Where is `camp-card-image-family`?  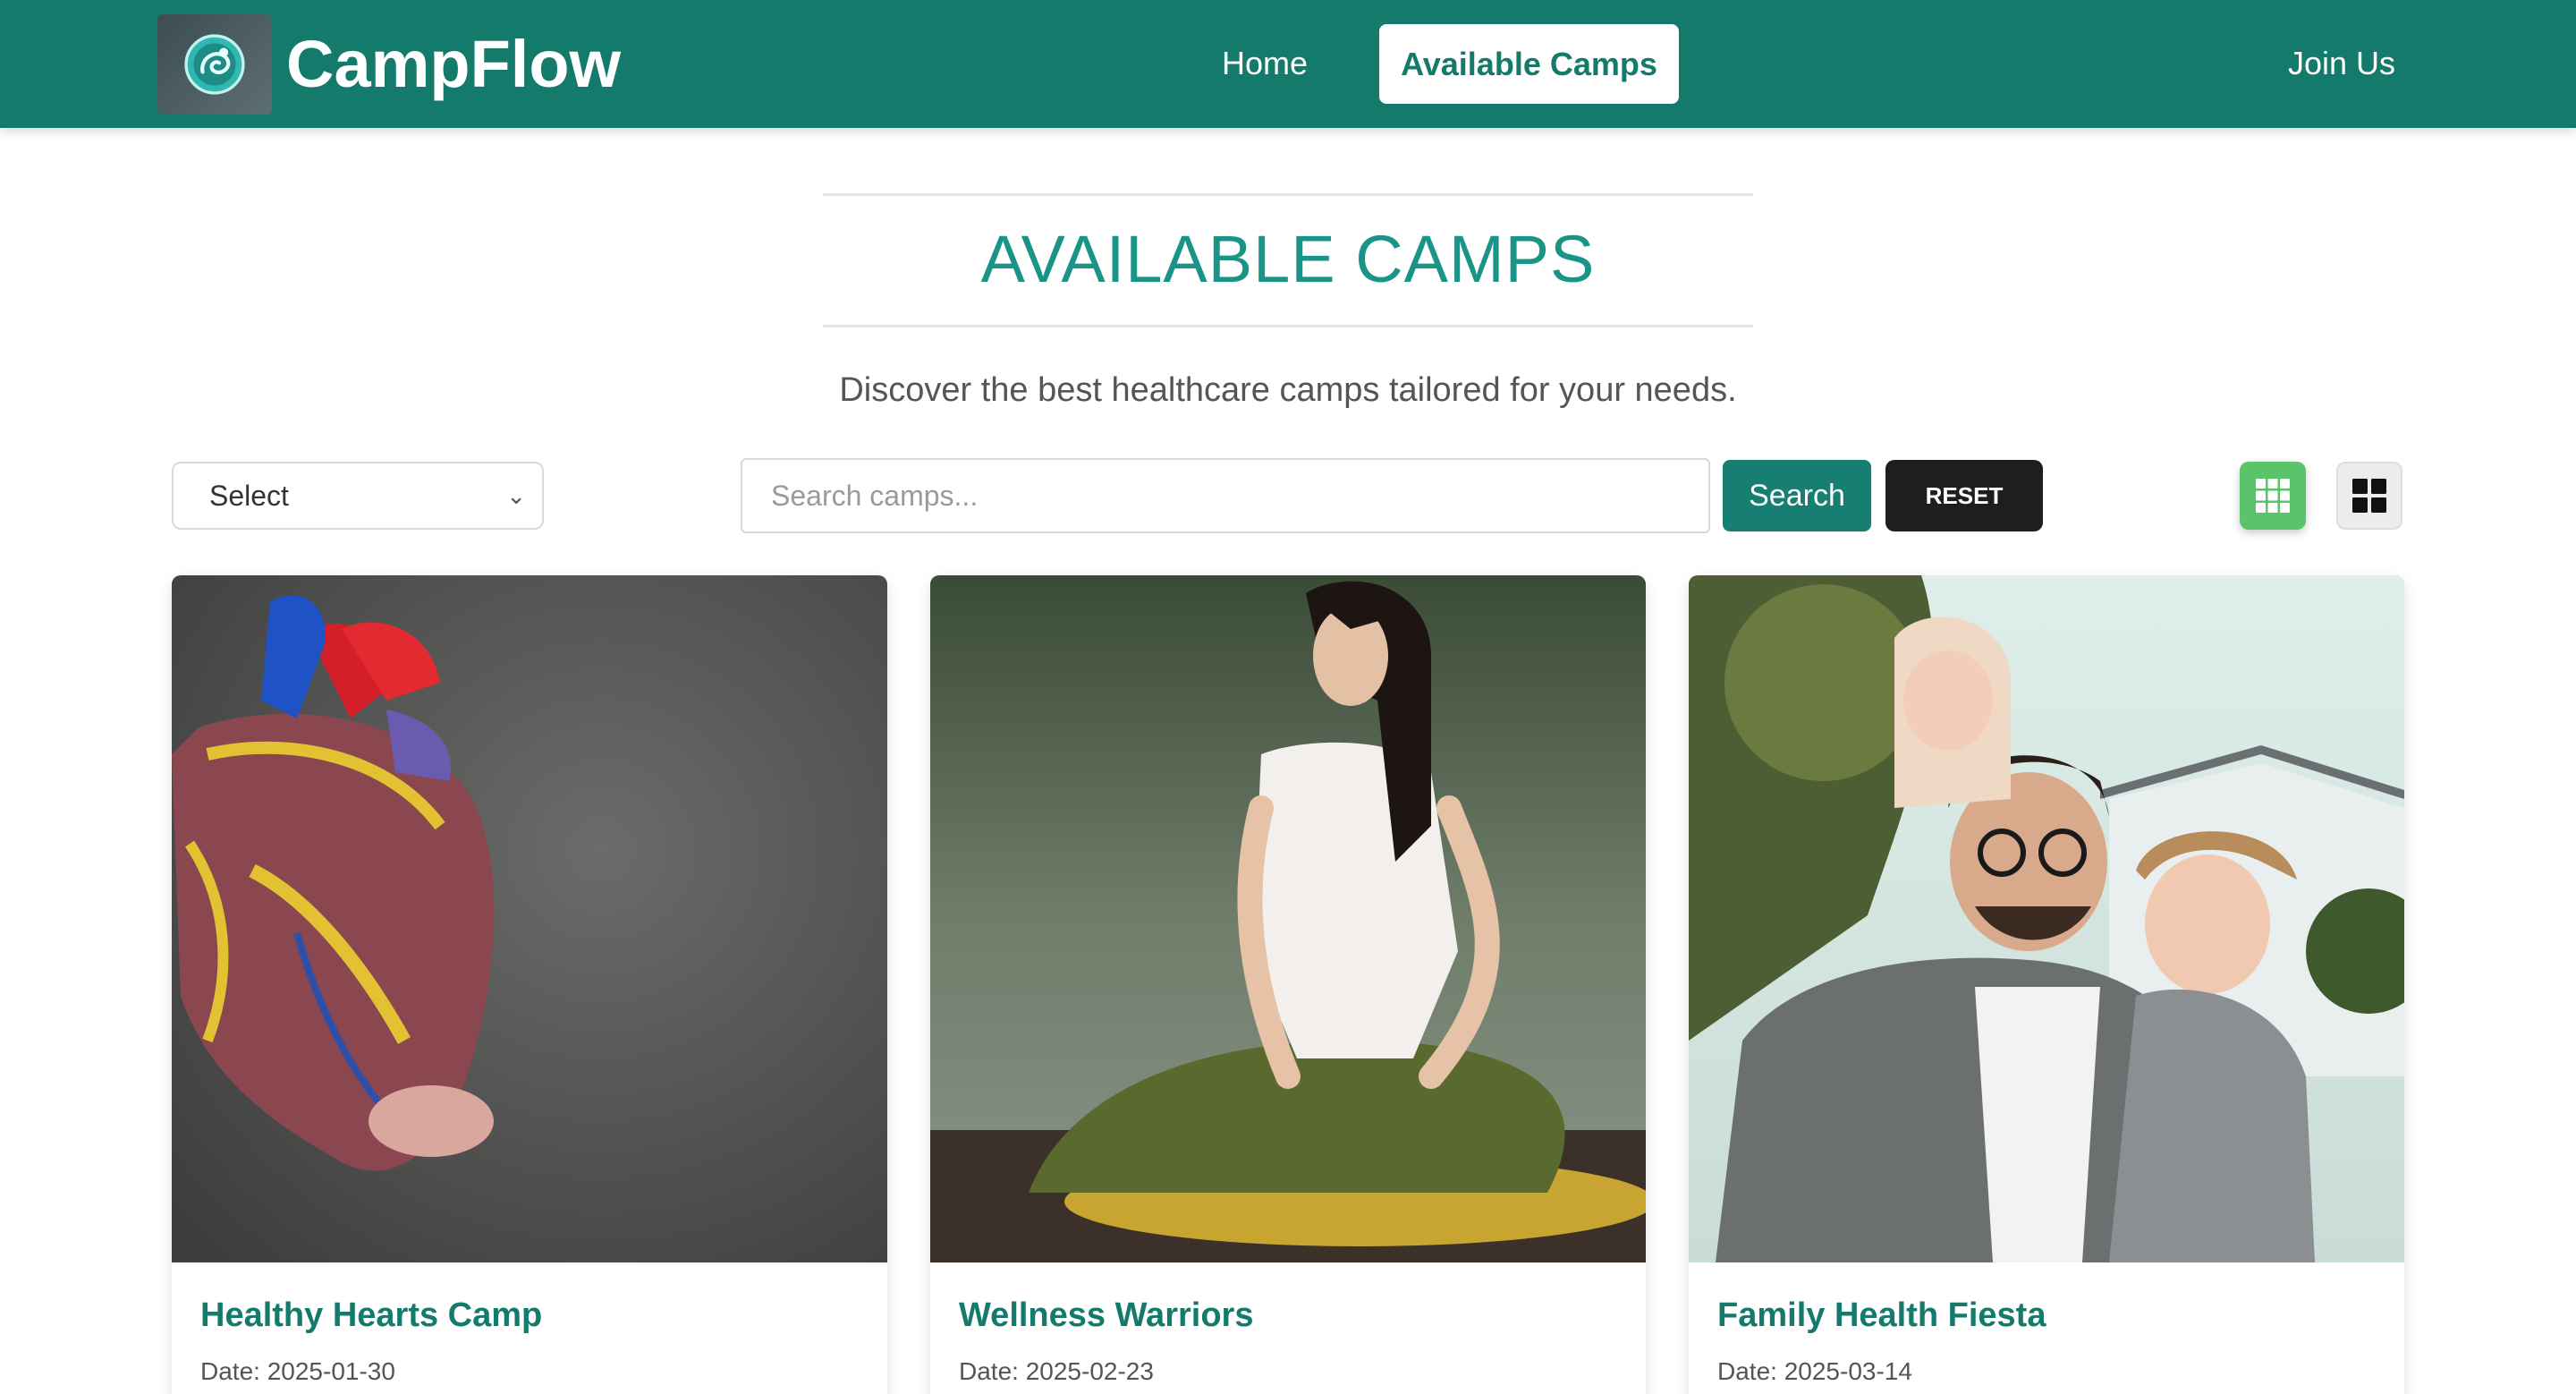 camp-card-image-family is located at coordinates (2046, 918).